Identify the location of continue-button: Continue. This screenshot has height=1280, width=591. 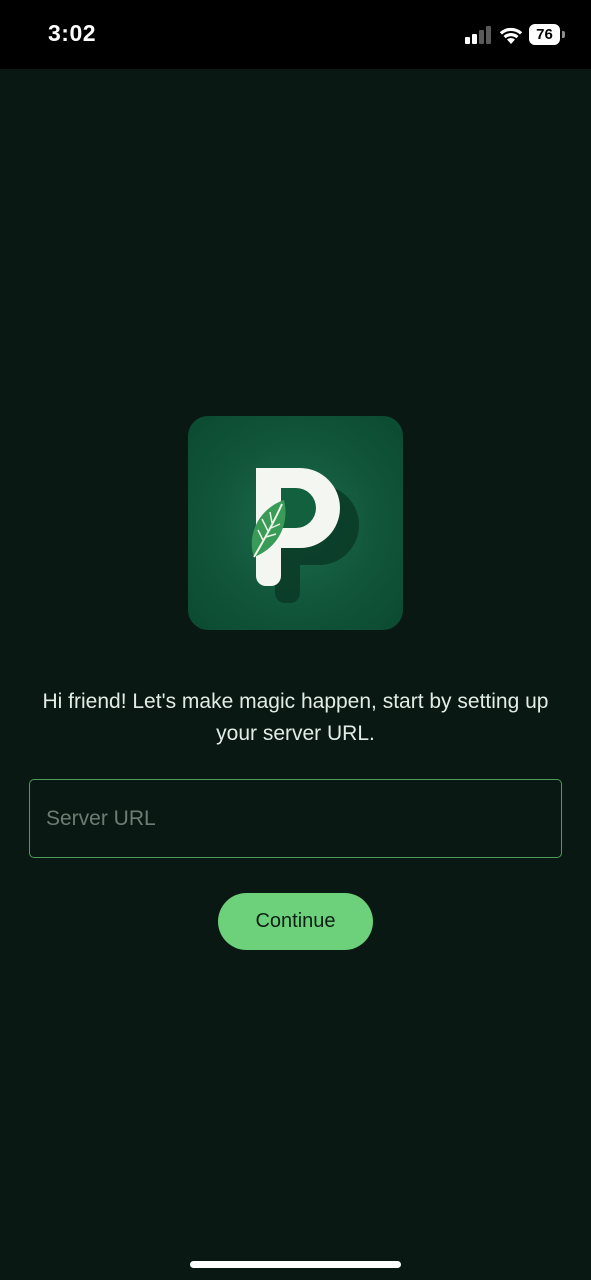
(295, 921).